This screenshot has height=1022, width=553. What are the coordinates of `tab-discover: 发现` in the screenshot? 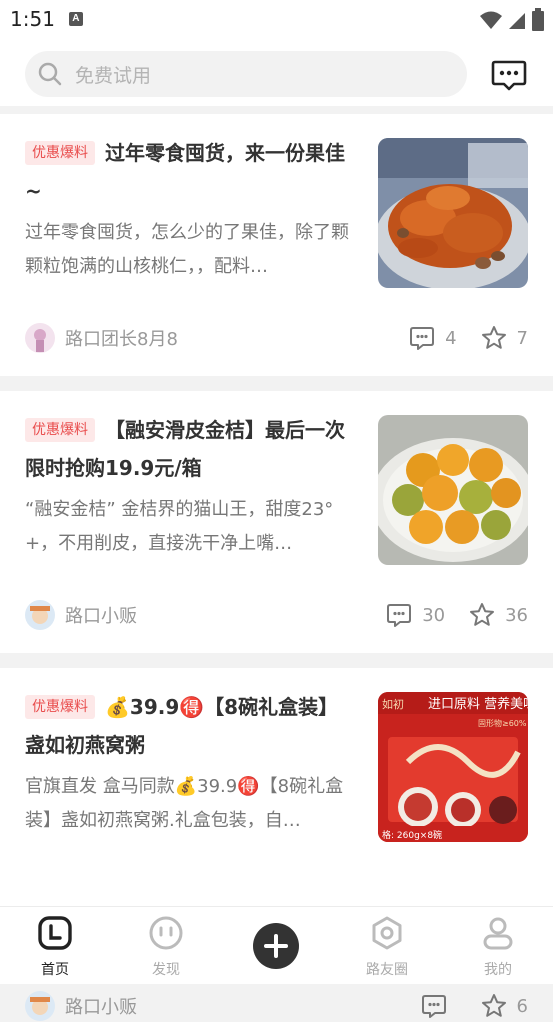 It's located at (166, 947).